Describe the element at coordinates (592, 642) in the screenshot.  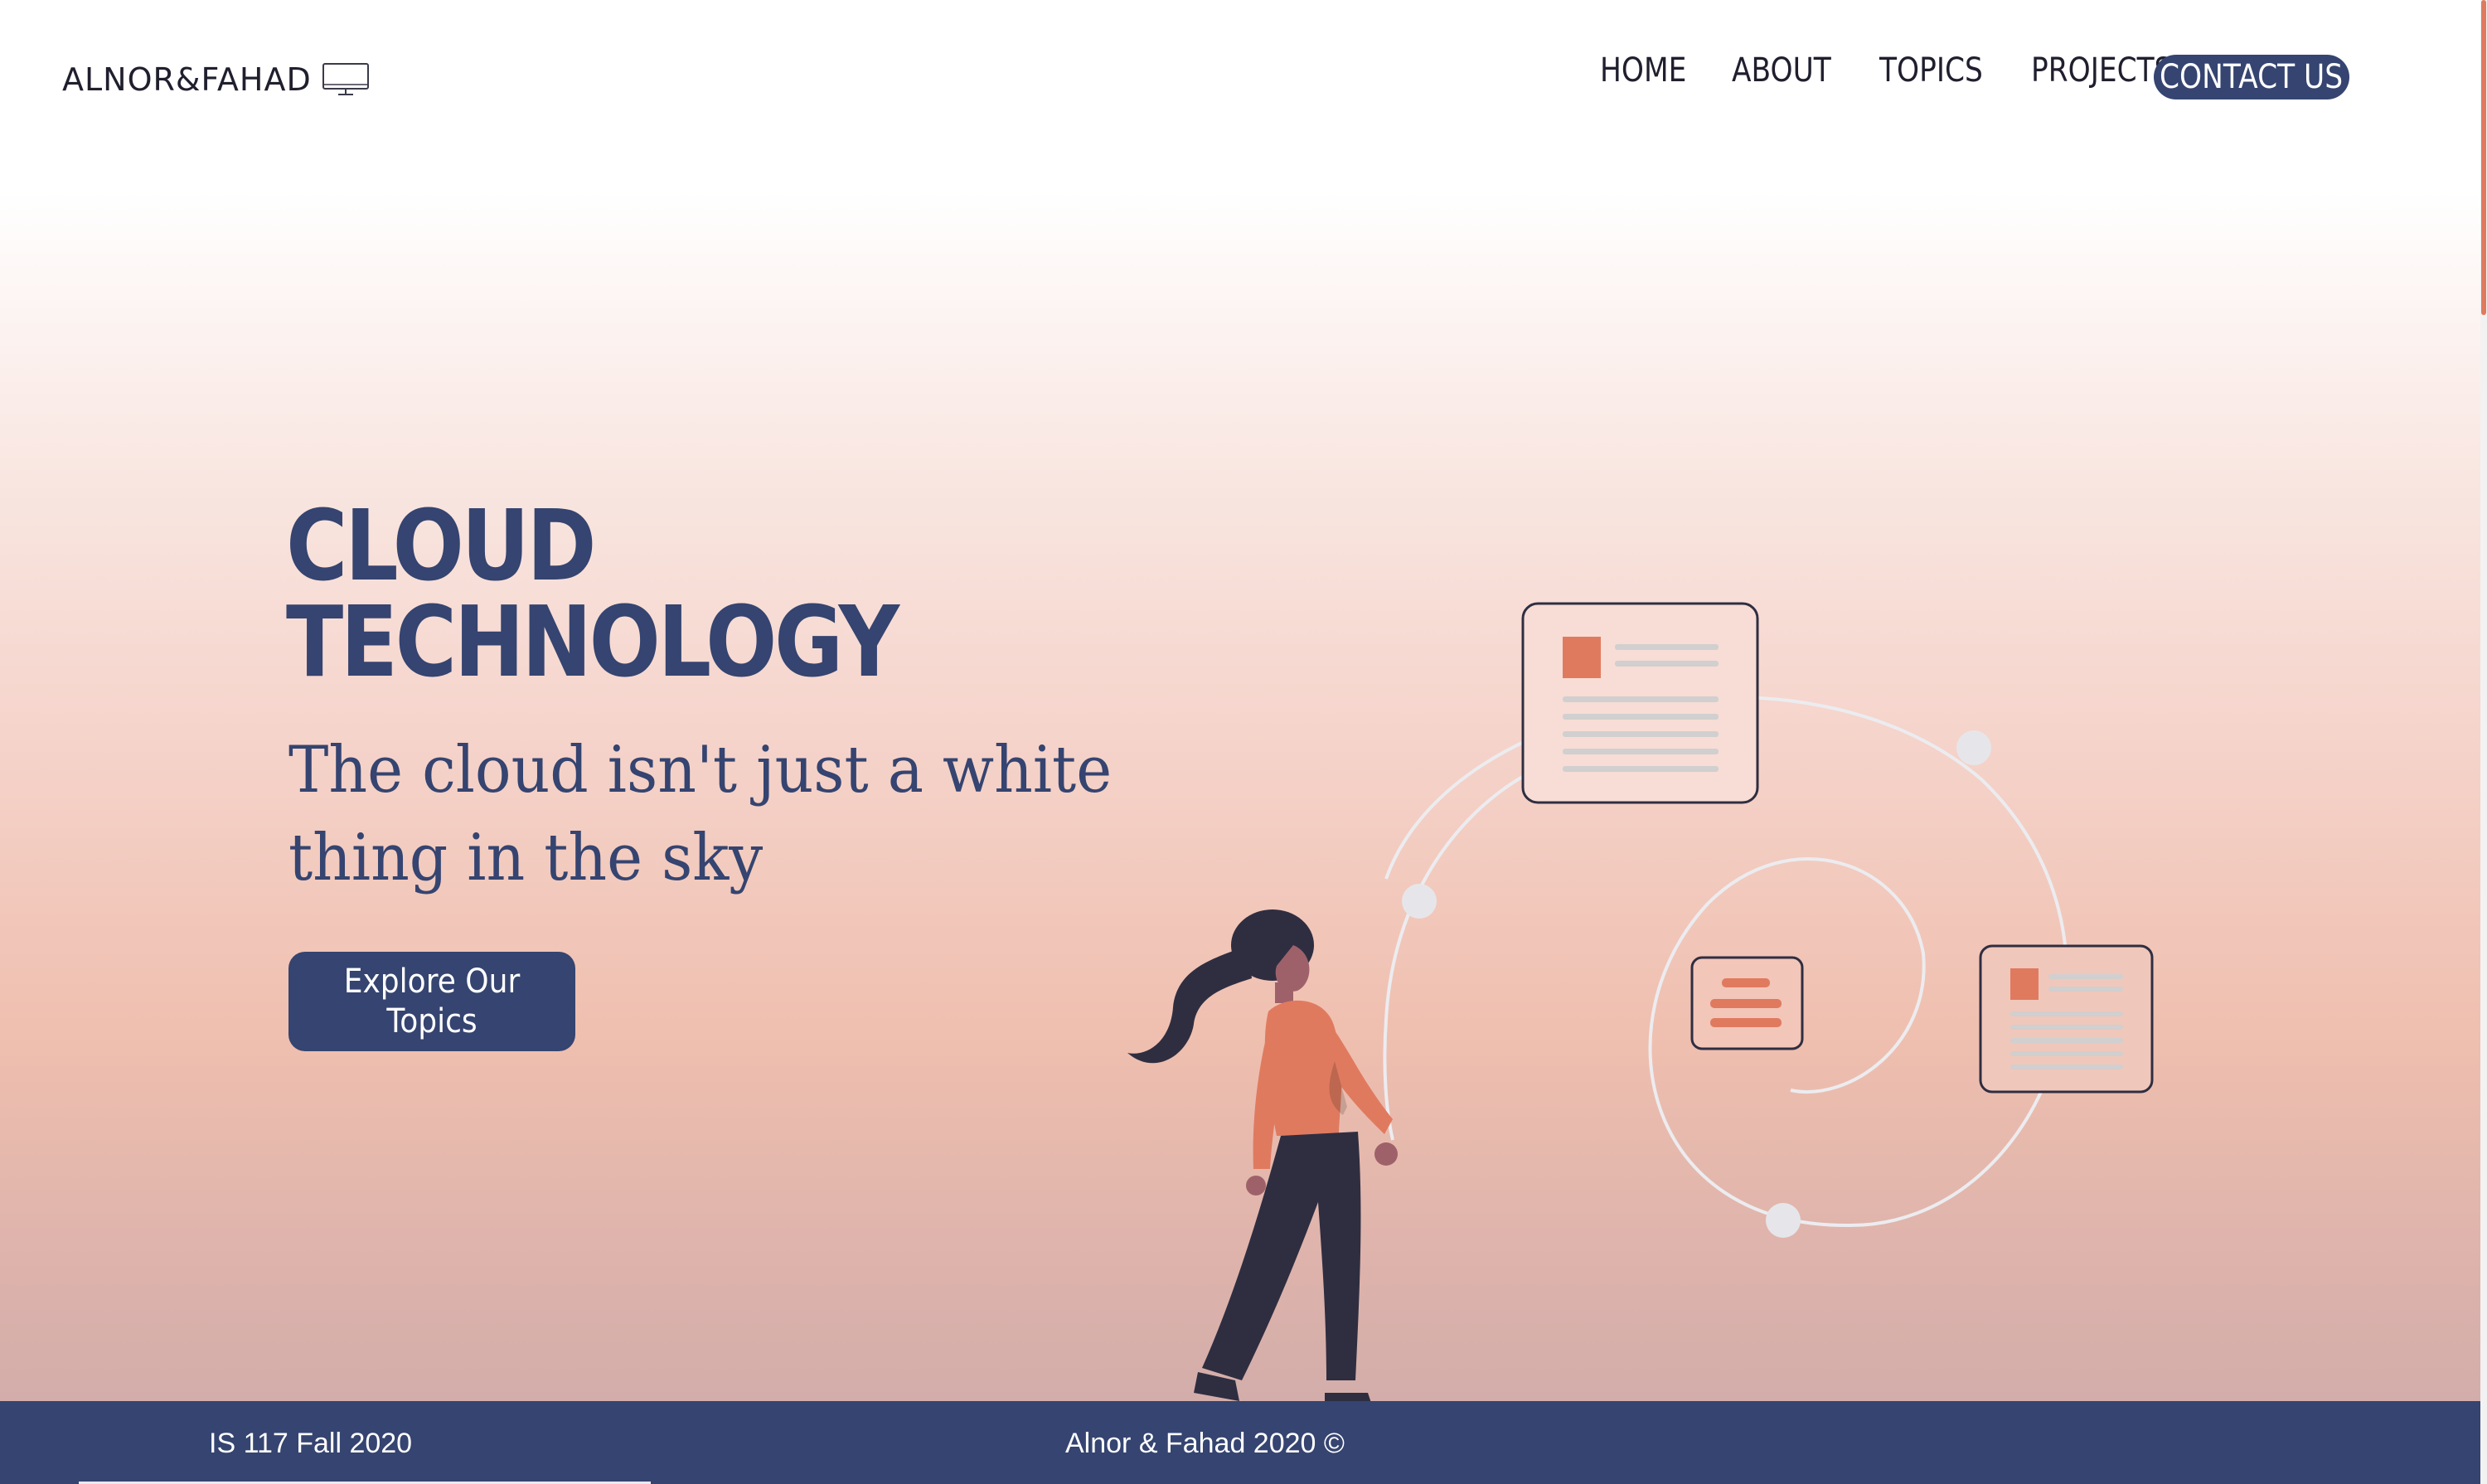
I see `hero-title-line2: TECHNOLOGY` at that location.